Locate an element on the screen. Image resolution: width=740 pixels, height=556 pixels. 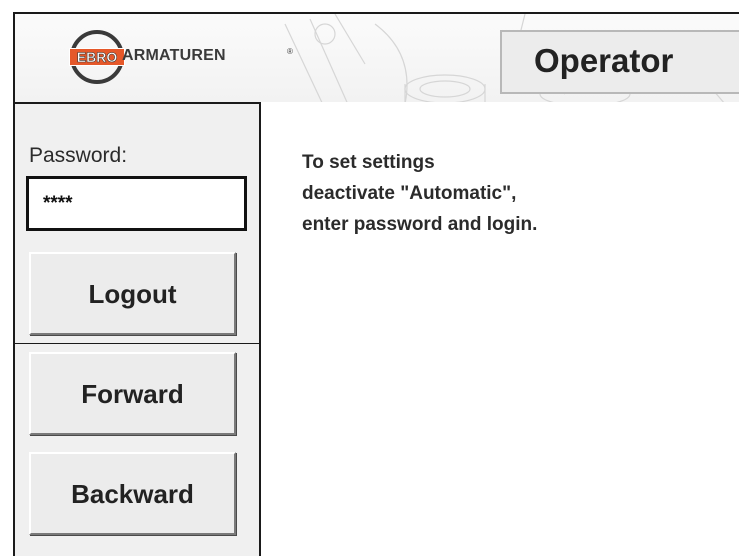
logo-ring-icon: EBRO is located at coordinates (97, 57).